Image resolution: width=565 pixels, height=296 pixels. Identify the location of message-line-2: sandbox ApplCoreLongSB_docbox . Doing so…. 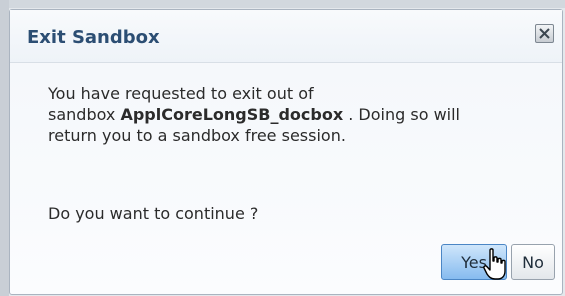
(298, 114).